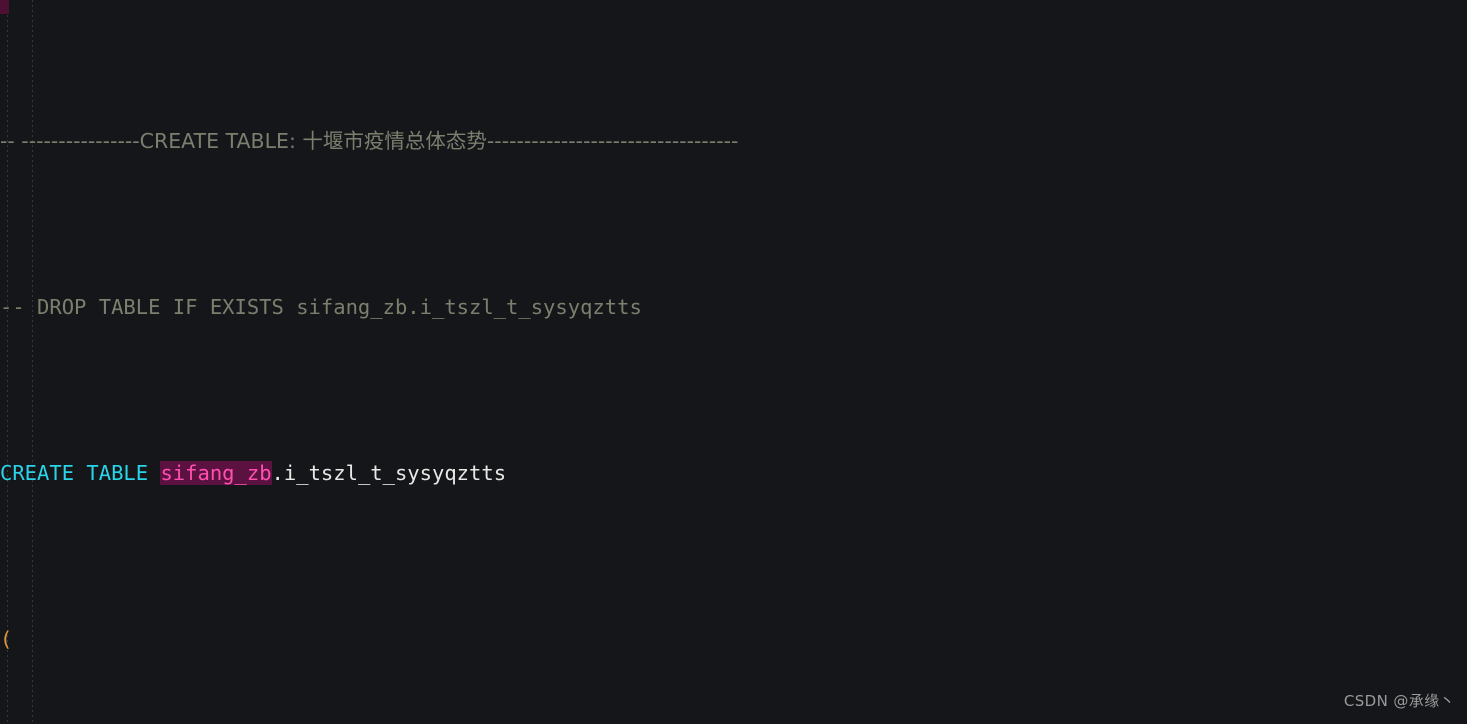 The height and width of the screenshot is (724, 1467). Describe the element at coordinates (733, 639) in the screenshot. I see `code-line-open-paren: (` at that location.